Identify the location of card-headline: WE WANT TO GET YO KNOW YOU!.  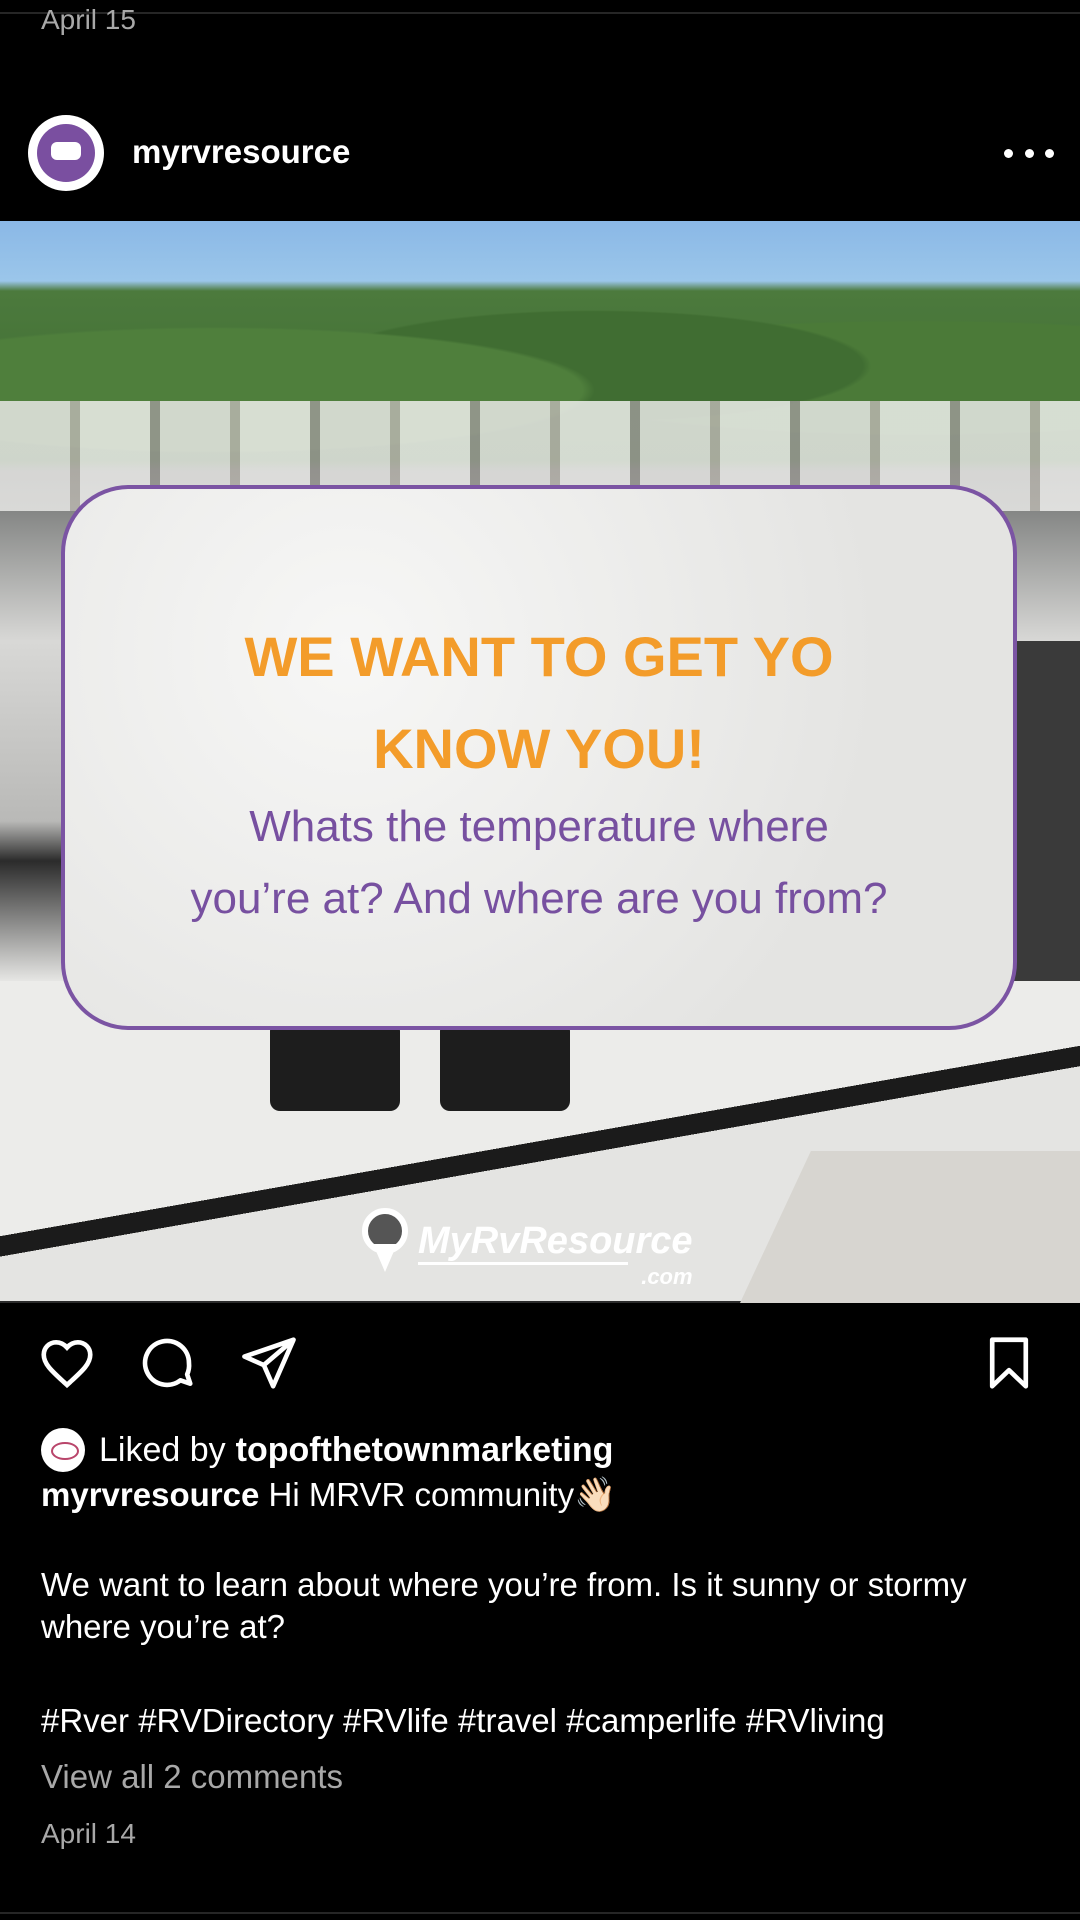
(539, 702).